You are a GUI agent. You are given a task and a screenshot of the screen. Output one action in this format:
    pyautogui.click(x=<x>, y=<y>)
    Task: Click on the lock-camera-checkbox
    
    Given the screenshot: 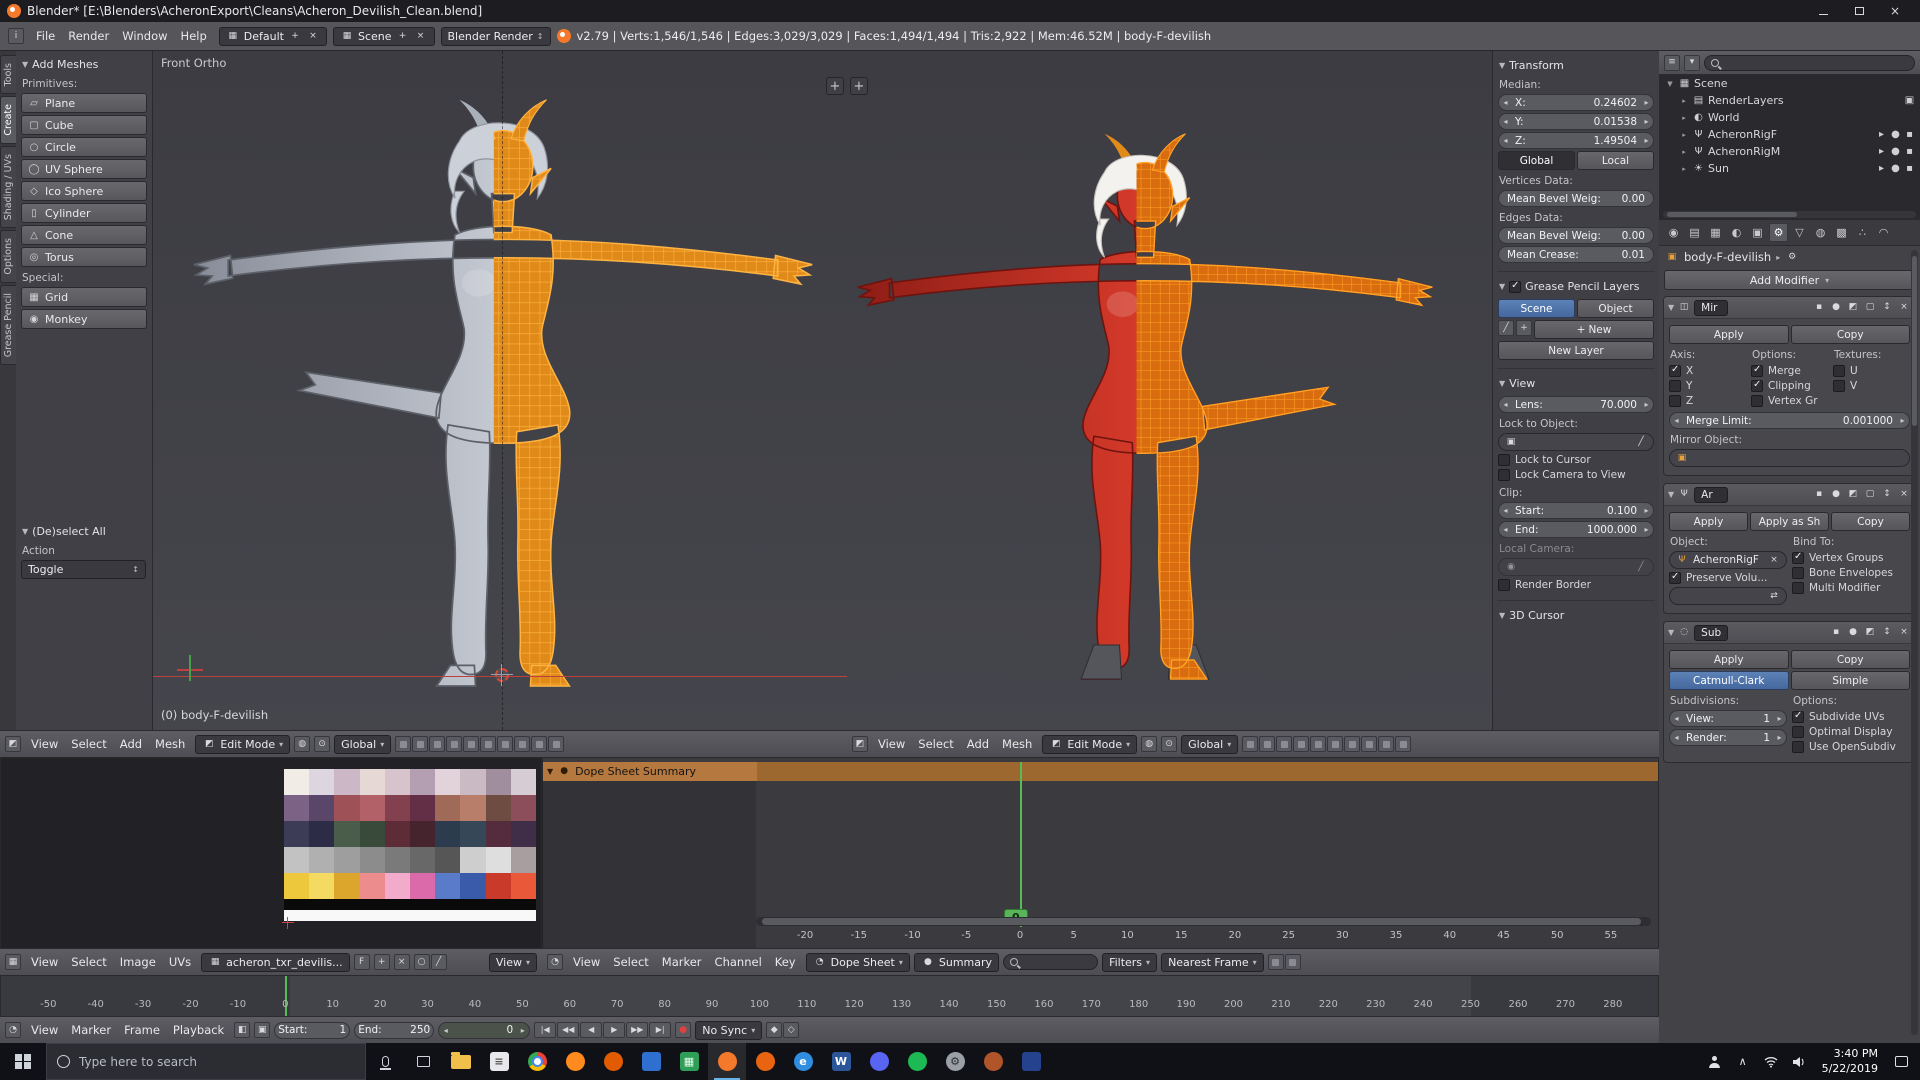 What is the action you would take?
    pyautogui.click(x=1504, y=475)
    